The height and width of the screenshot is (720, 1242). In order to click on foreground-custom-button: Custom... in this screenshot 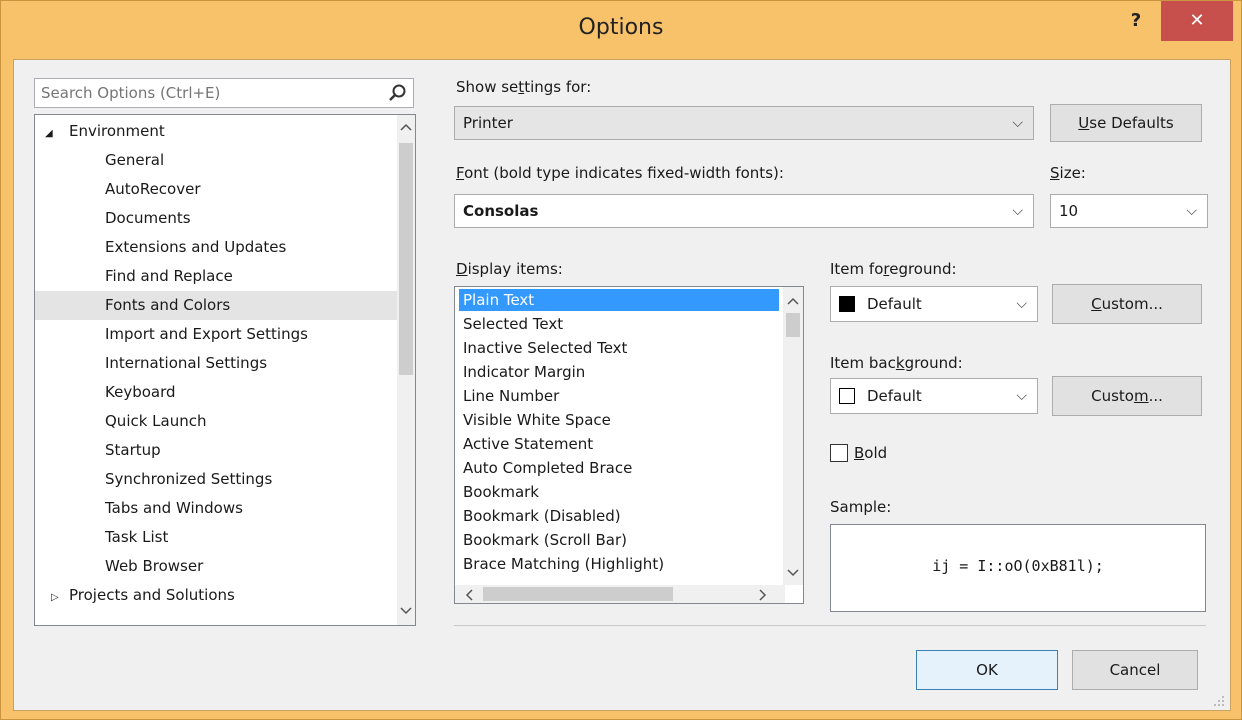, I will do `click(1127, 304)`.